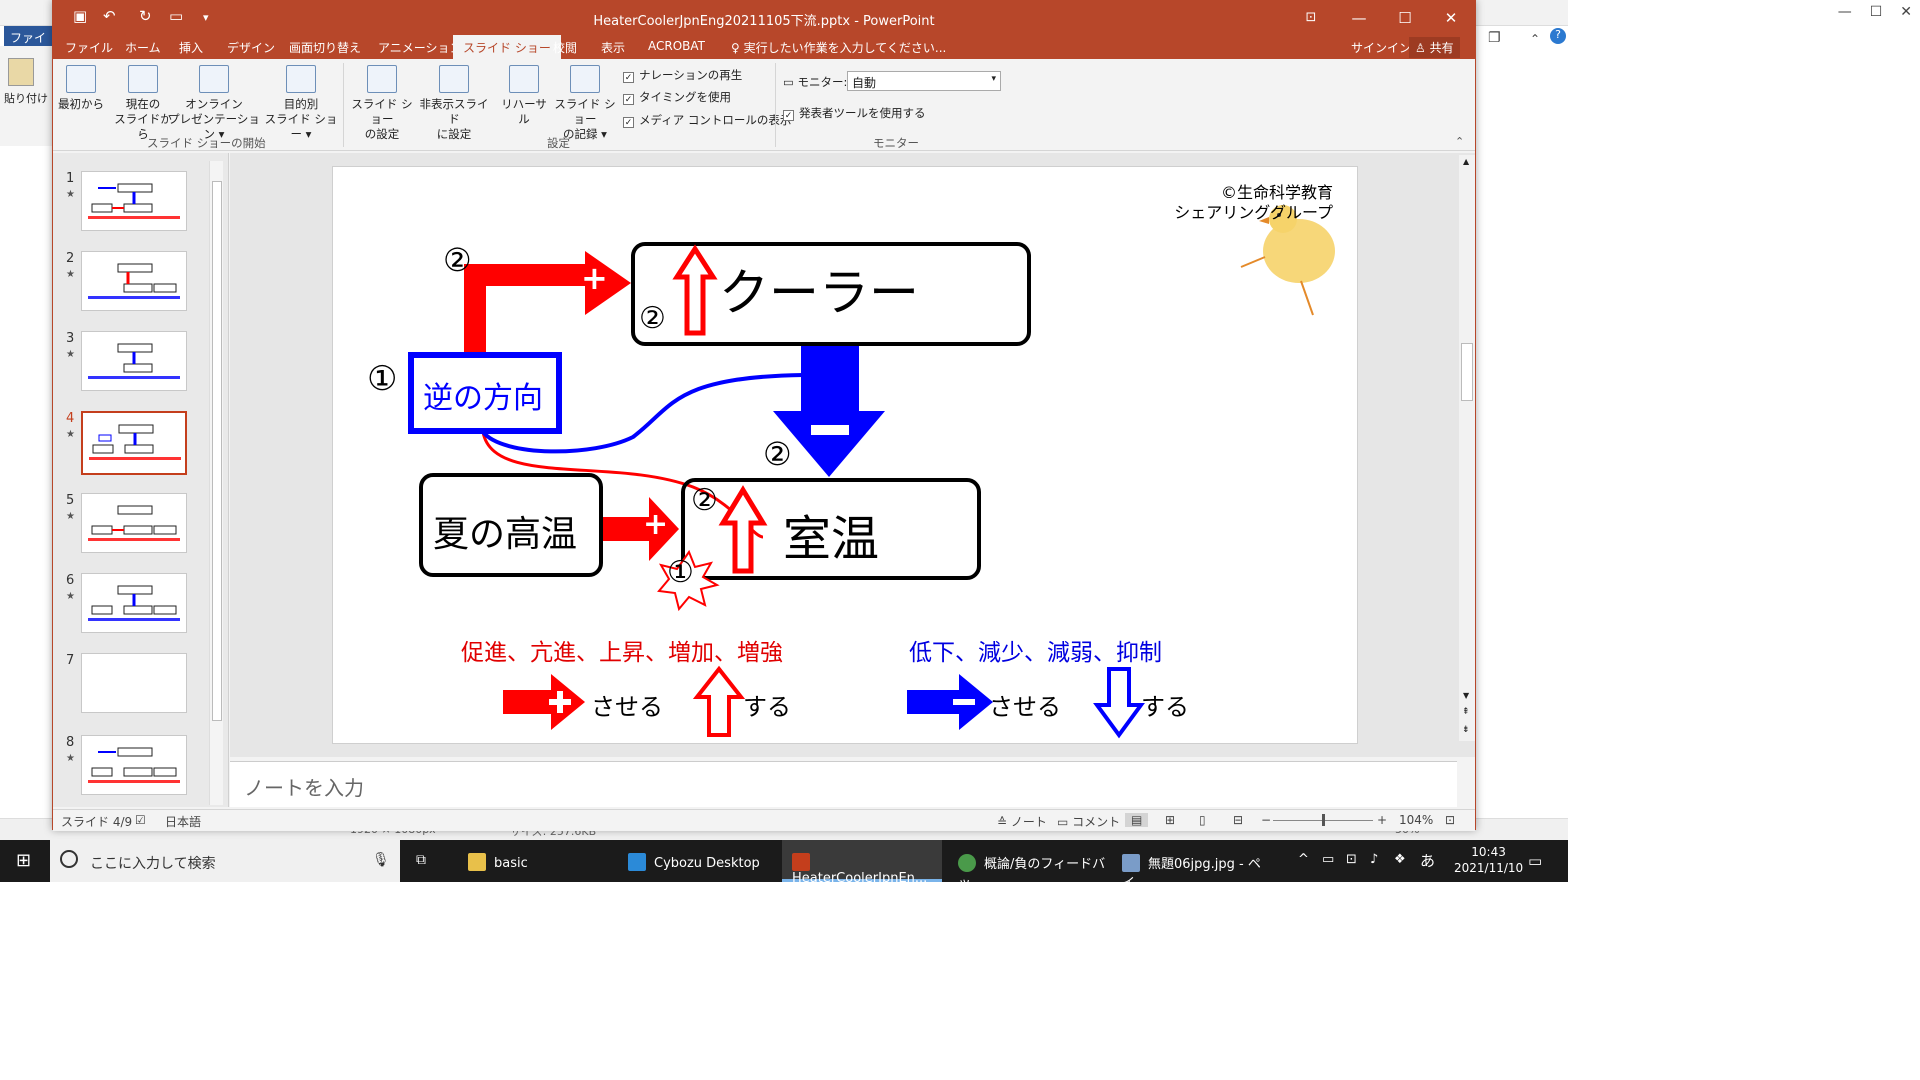  I want to click on custom-slideshow-button: 目的別 スライド ショー ▾, so click(301, 103).